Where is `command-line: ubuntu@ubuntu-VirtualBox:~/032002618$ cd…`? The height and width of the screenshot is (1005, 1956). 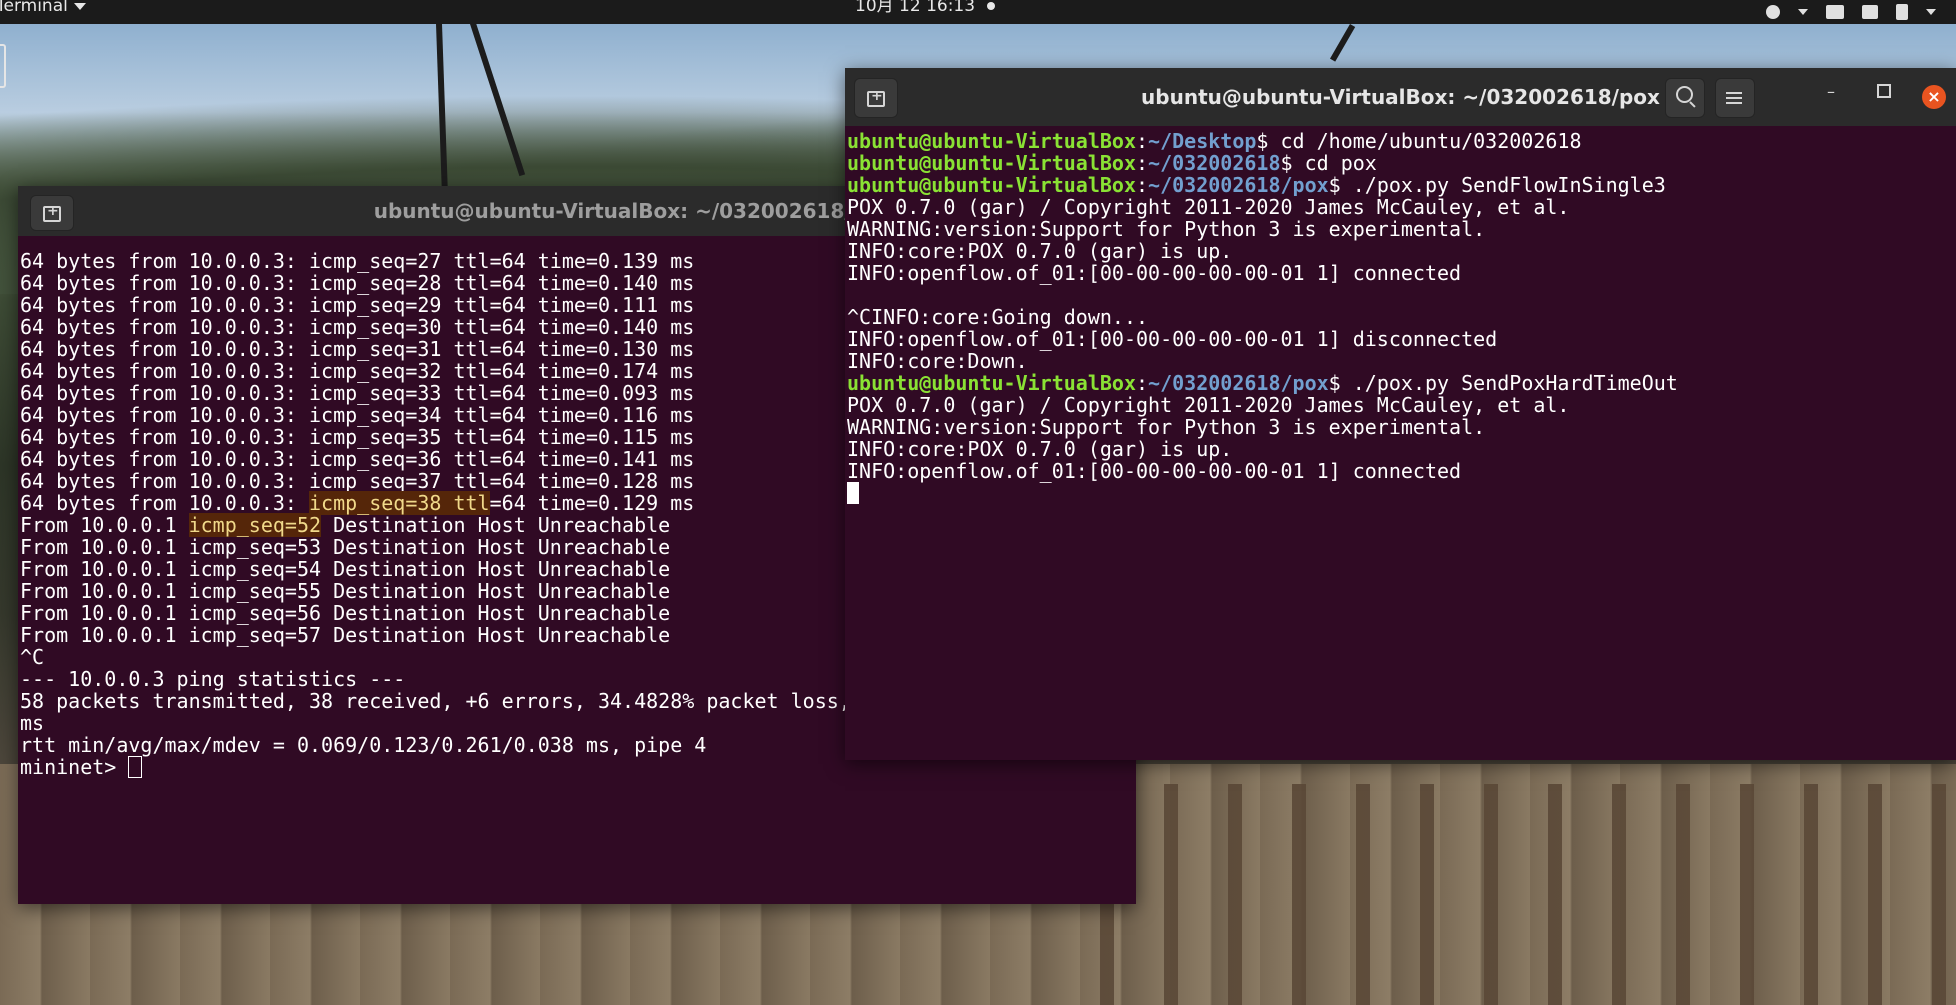
command-line: ubuntu@ubuntu-VirtualBox:~/032002618$ cd… is located at coordinates (1112, 163).